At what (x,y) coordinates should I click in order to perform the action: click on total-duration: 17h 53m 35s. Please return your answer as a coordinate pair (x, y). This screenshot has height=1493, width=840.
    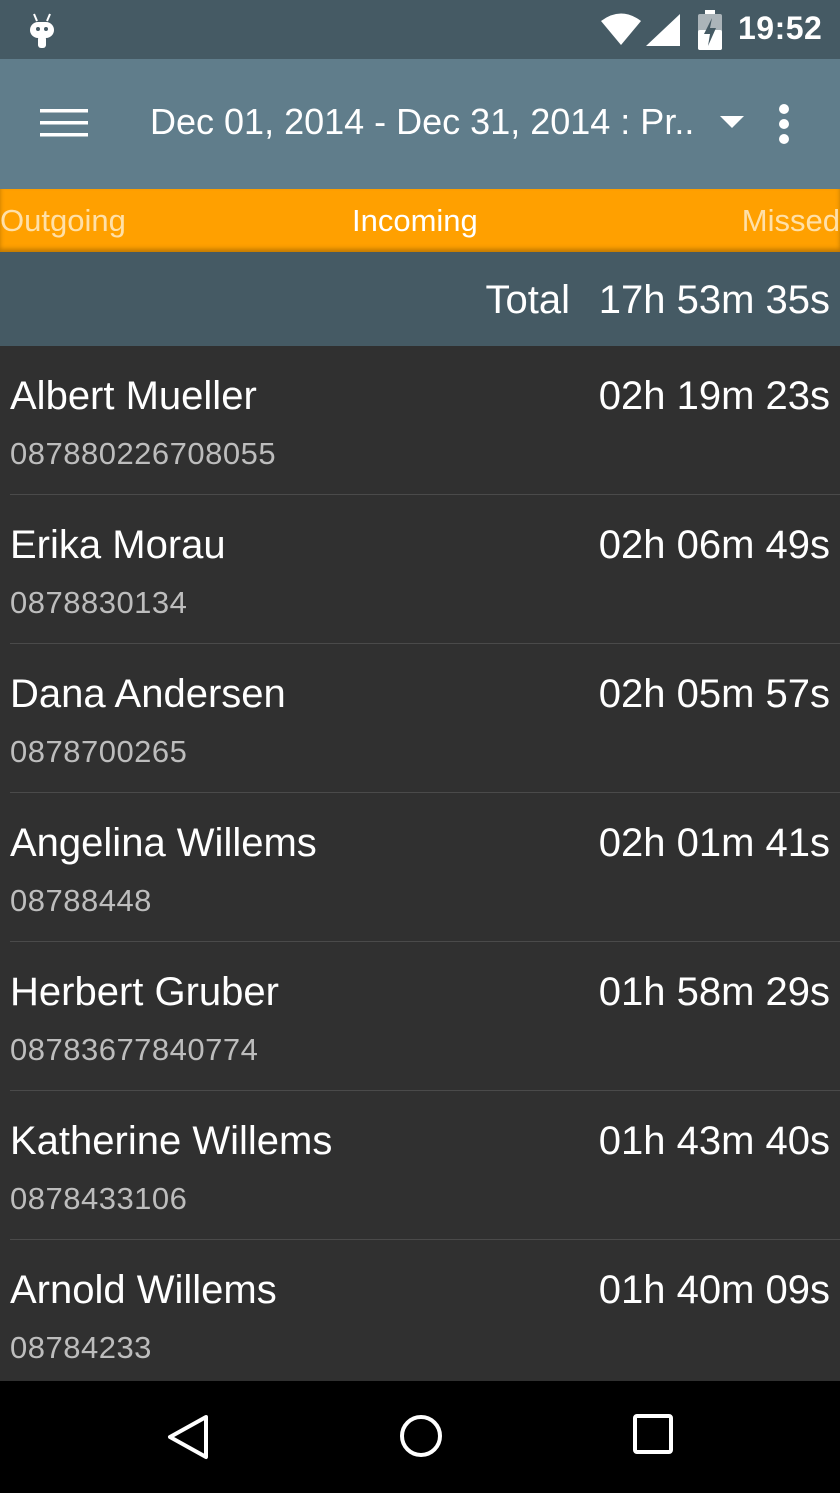
    Looking at the image, I should click on (714, 300).